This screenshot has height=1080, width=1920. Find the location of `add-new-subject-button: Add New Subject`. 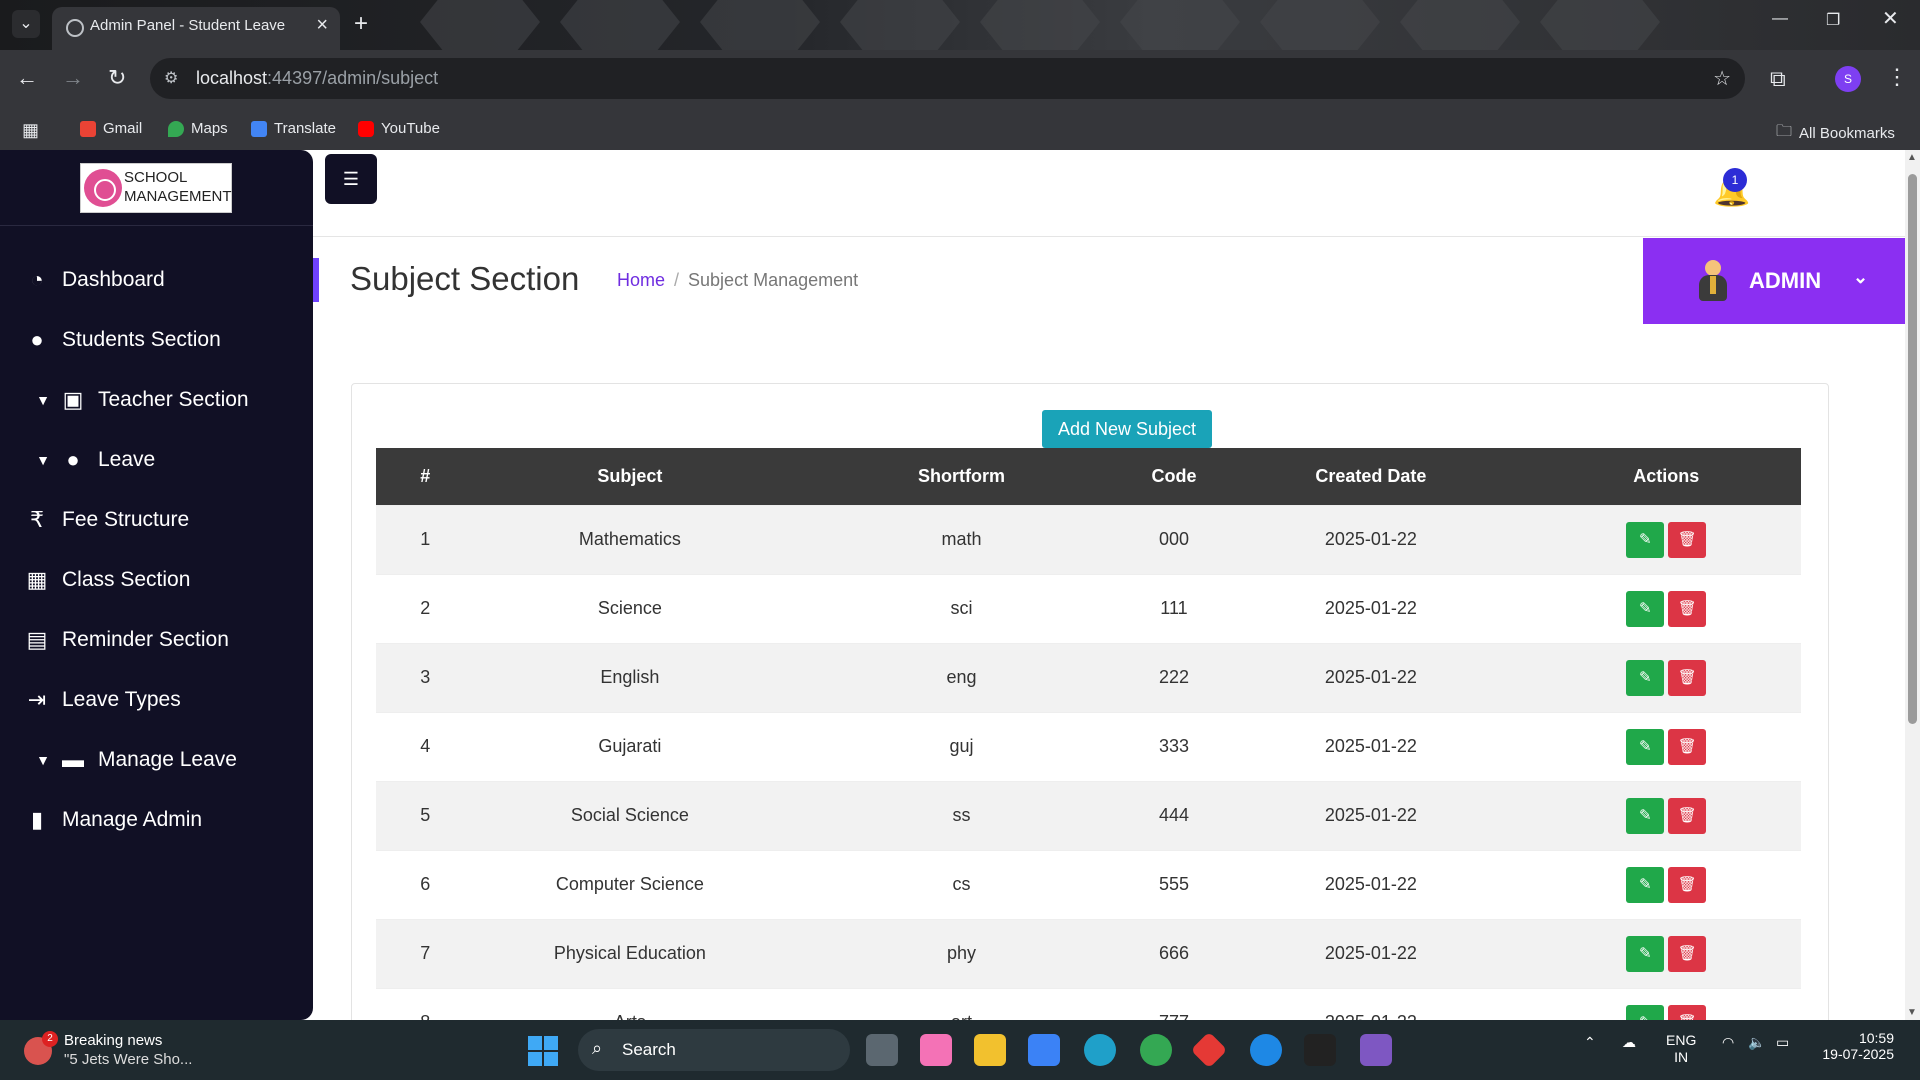

add-new-subject-button: Add New Subject is located at coordinates (1127, 429).